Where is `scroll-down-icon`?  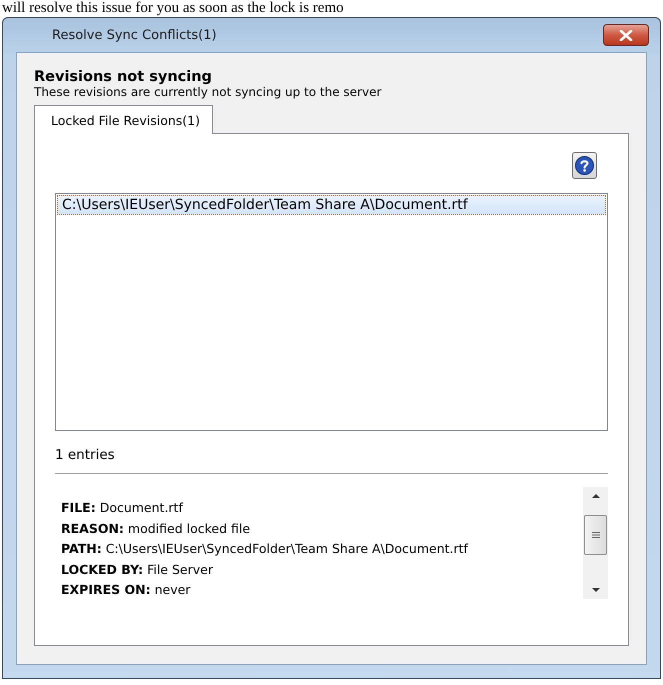
scroll-down-icon is located at coordinates (596, 590).